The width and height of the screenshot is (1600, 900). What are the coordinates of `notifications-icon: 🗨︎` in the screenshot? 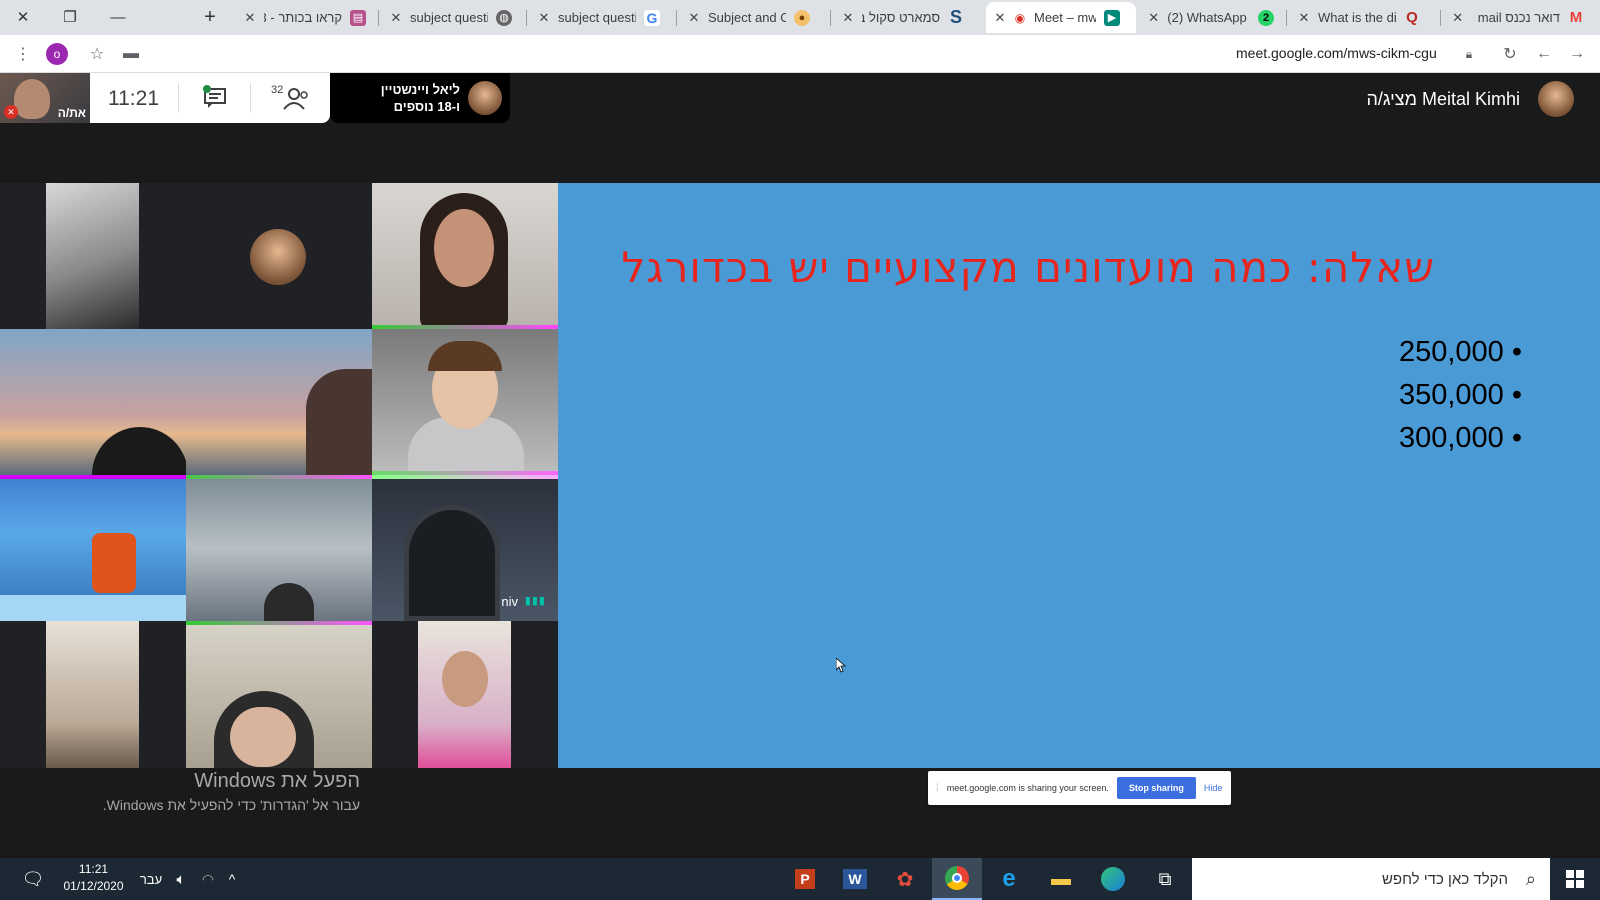 It's located at (33, 879).